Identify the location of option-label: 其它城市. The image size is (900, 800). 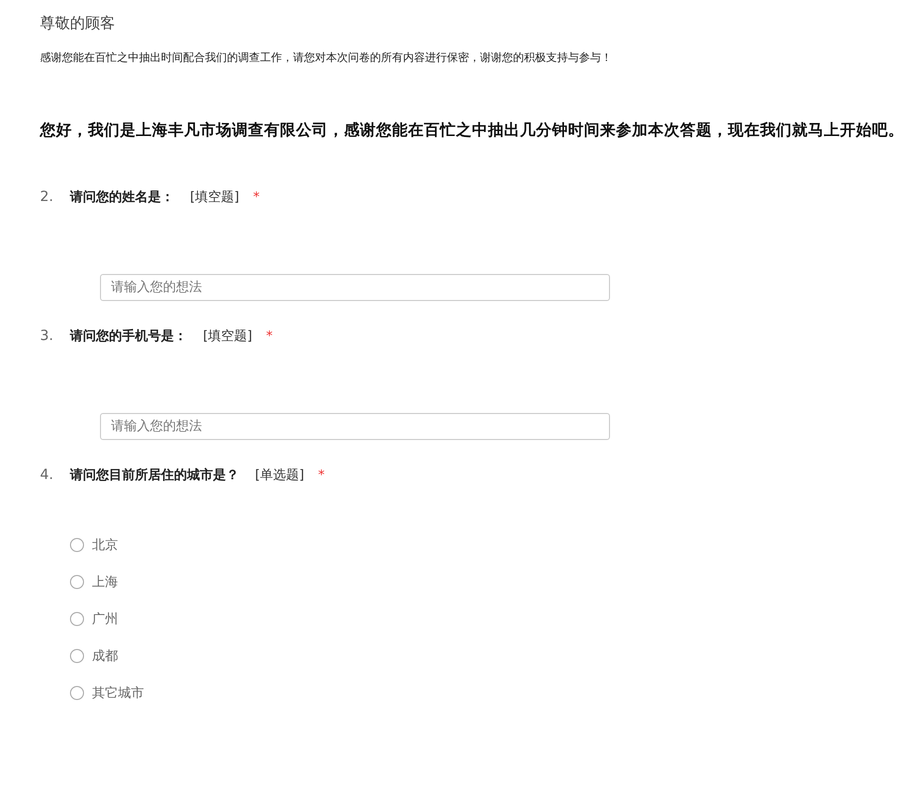
(118, 693).